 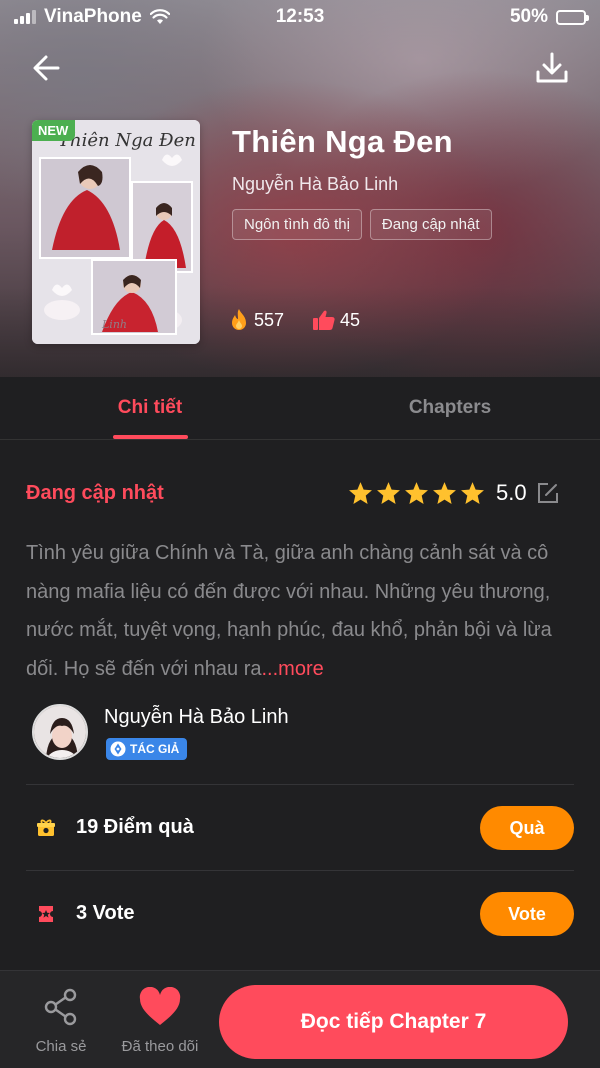 I want to click on tab-details: Chi tiết, so click(x=150, y=408).